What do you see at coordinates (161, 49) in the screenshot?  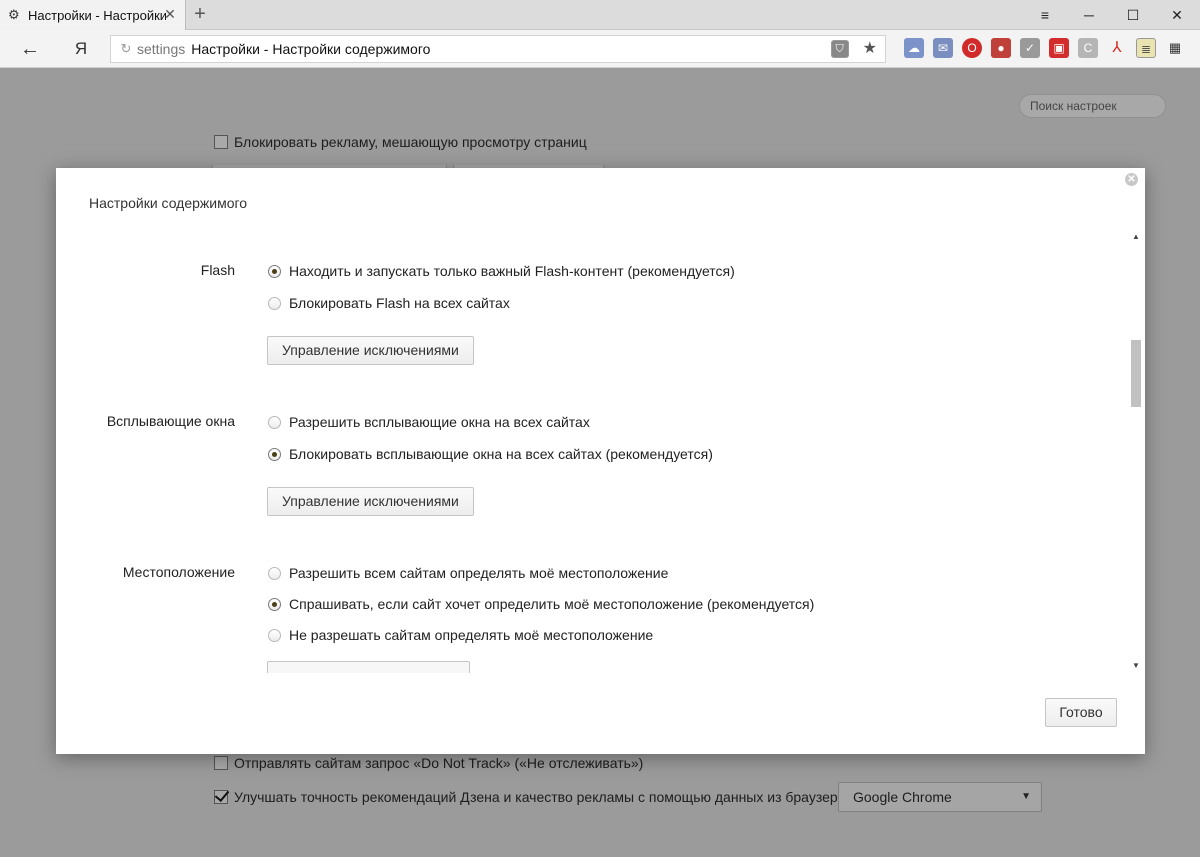 I see `address-host: settings` at bounding box center [161, 49].